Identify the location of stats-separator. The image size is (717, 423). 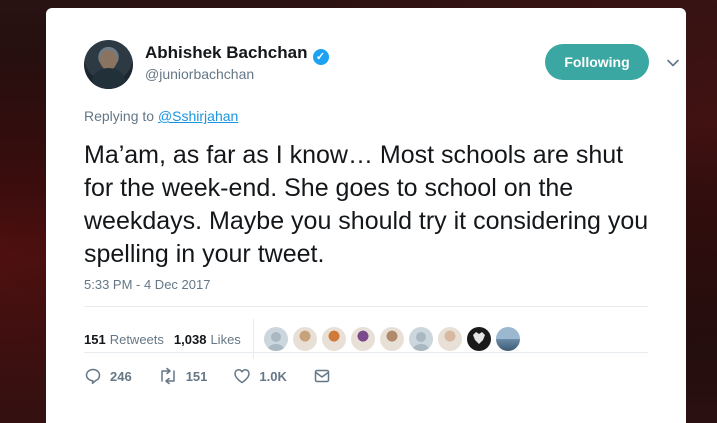
(253, 339).